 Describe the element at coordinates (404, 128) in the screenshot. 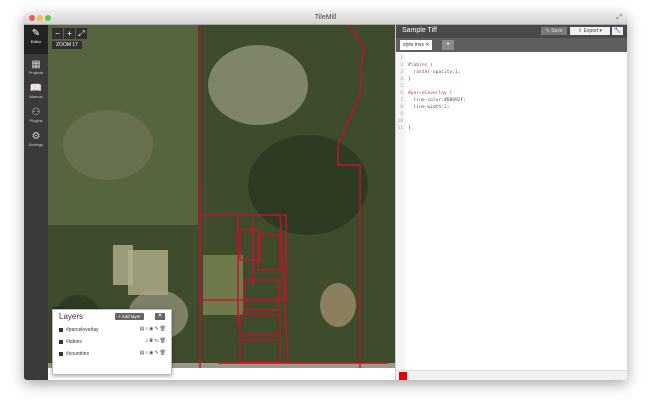

I see `code-line: 11}` at that location.